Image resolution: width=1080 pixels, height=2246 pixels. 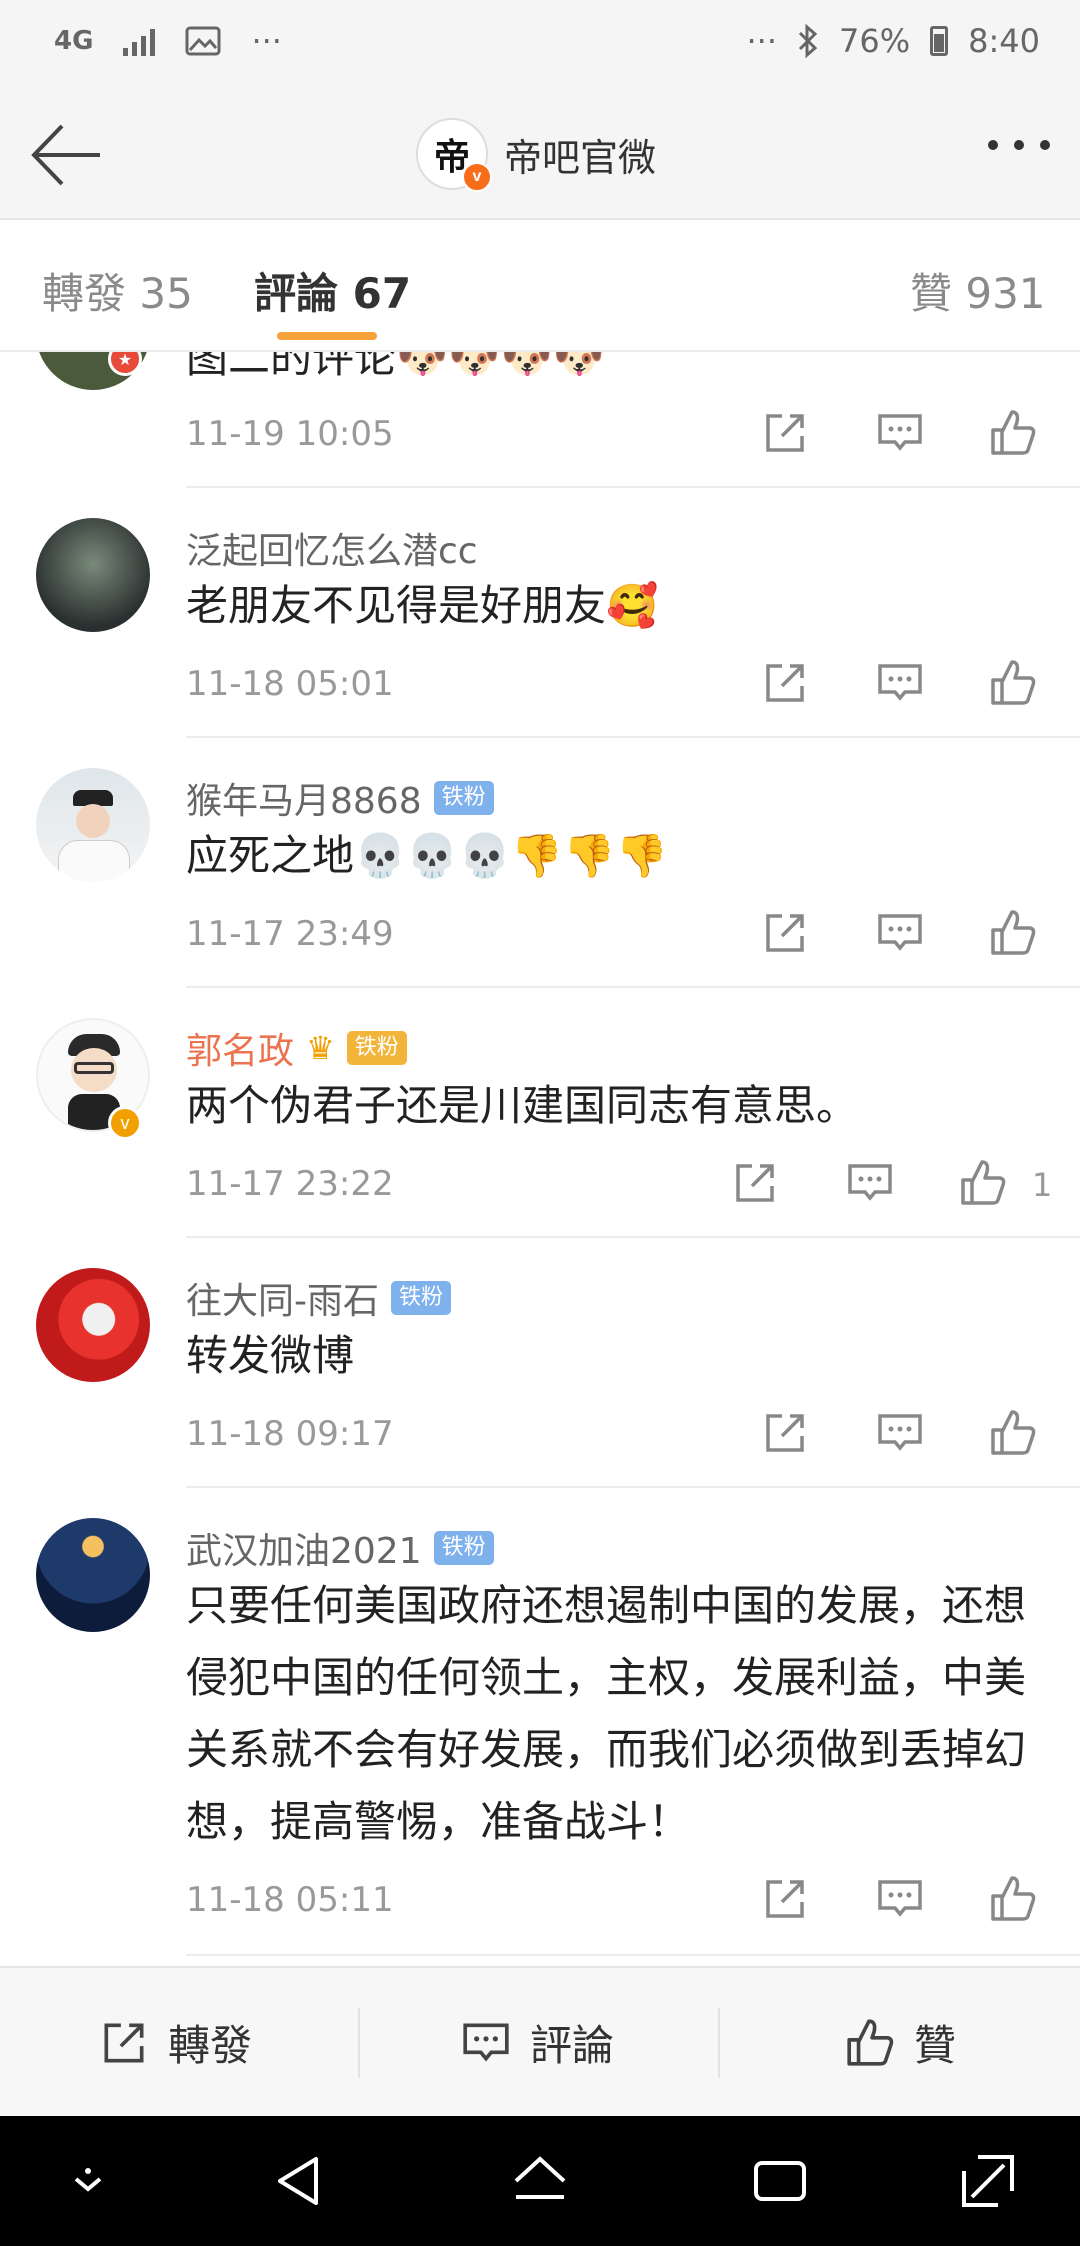 What do you see at coordinates (935, 2045) in the screenshot?
I see `like-label: 贊` at bounding box center [935, 2045].